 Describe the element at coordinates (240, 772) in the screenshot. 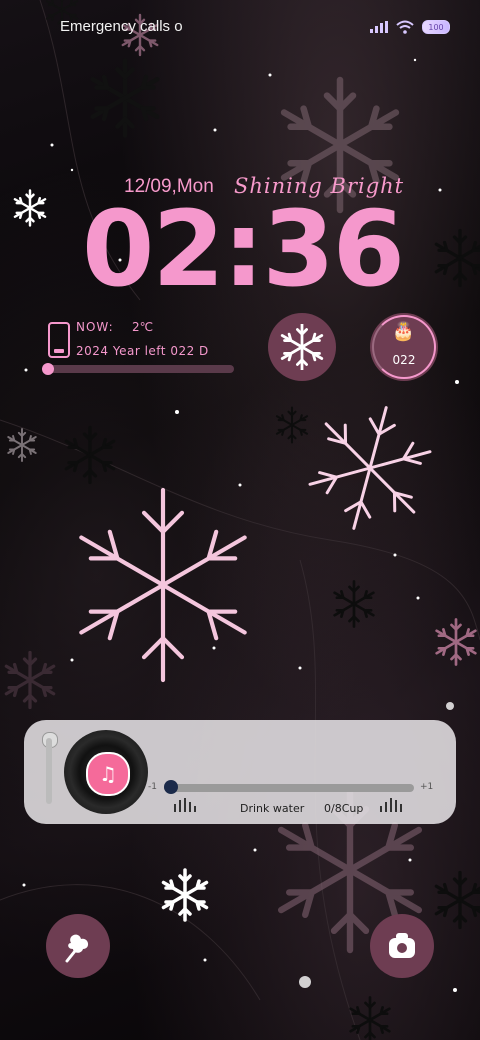

I see `music-widget: ♫ -1 +1 Drink water 0/8Cup` at that location.